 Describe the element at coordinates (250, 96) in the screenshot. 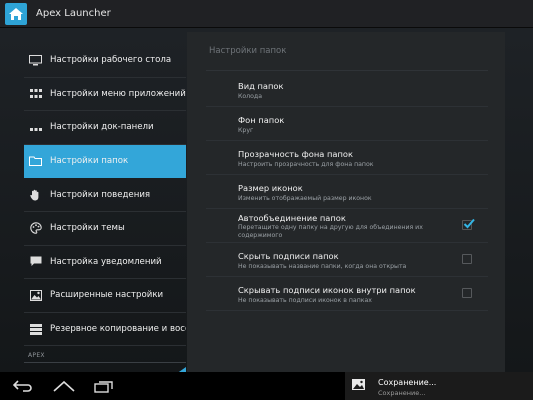

I see `pref-summary: Колода` at that location.